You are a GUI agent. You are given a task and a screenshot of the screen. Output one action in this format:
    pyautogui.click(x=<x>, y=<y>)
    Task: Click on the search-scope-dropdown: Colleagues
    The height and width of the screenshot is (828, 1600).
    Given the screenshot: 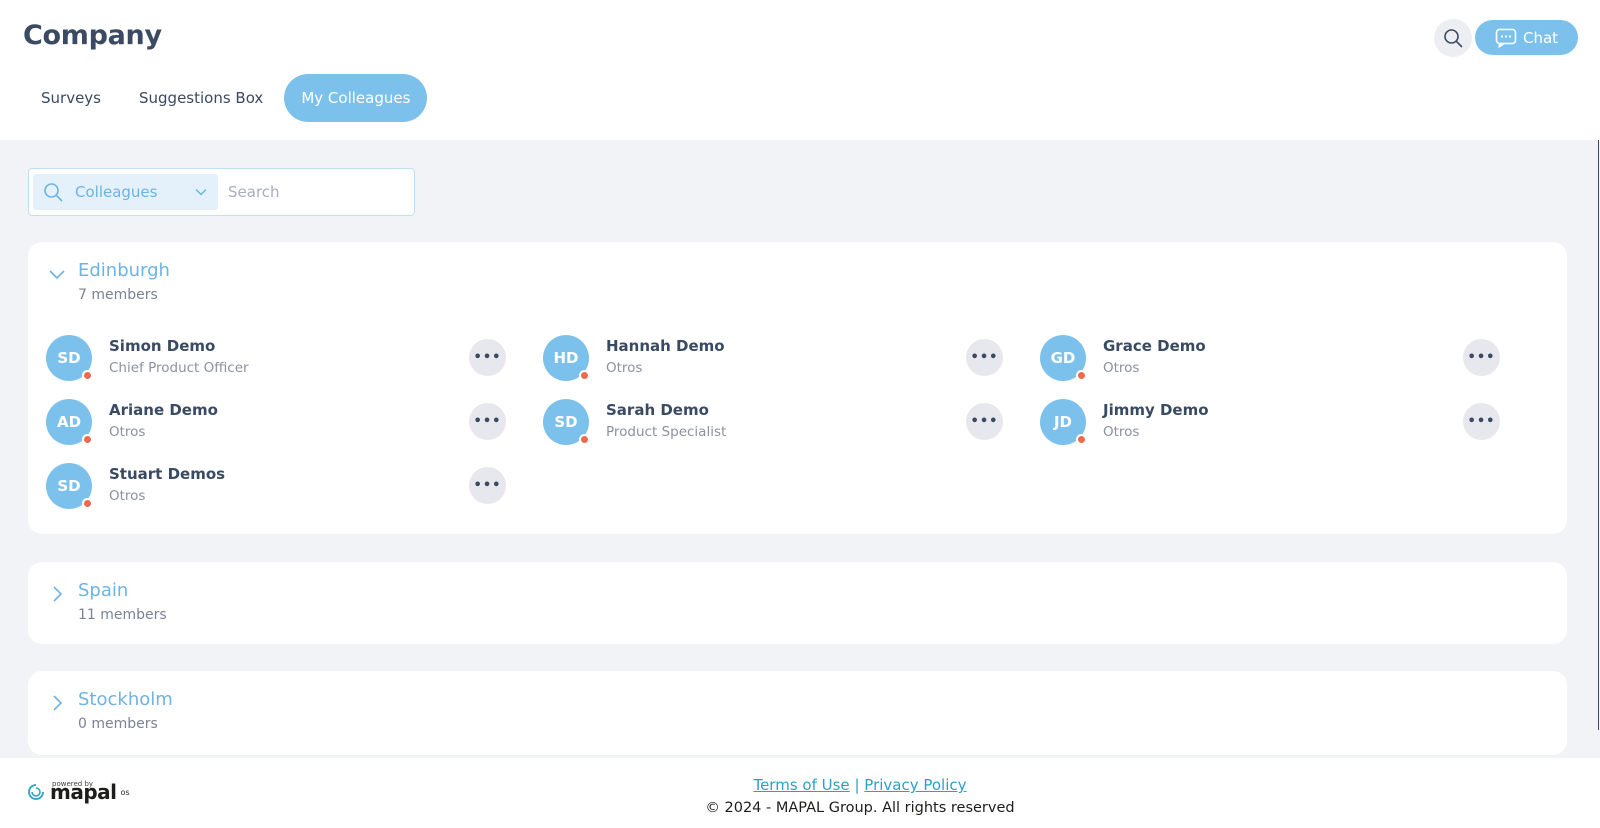 What is the action you would take?
    pyautogui.click(x=125, y=192)
    